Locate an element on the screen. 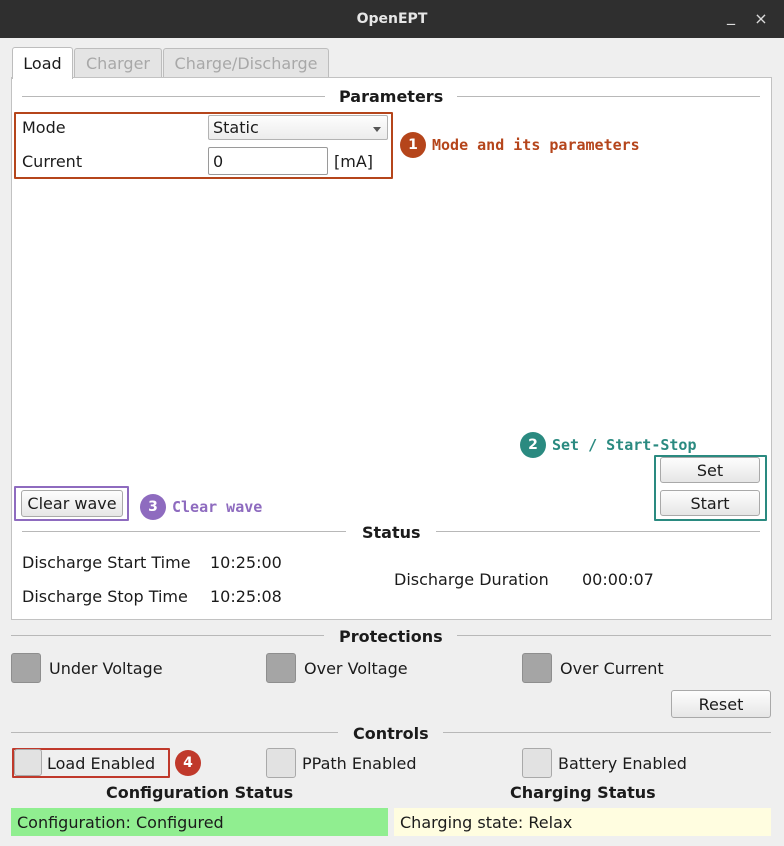 This screenshot has height=846, width=784. tab-charger: Charger is located at coordinates (118, 63).